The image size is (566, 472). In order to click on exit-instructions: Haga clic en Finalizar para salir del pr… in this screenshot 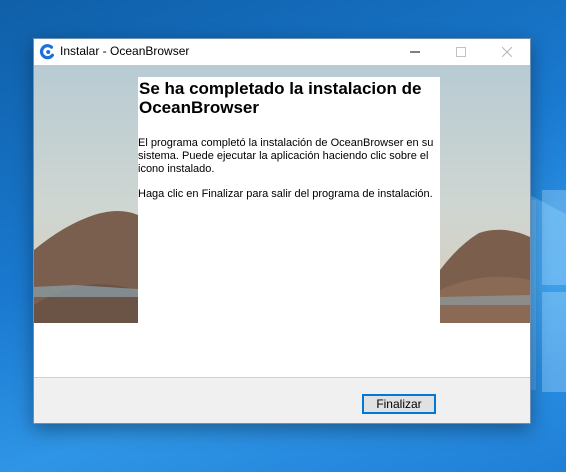, I will do `click(285, 194)`.